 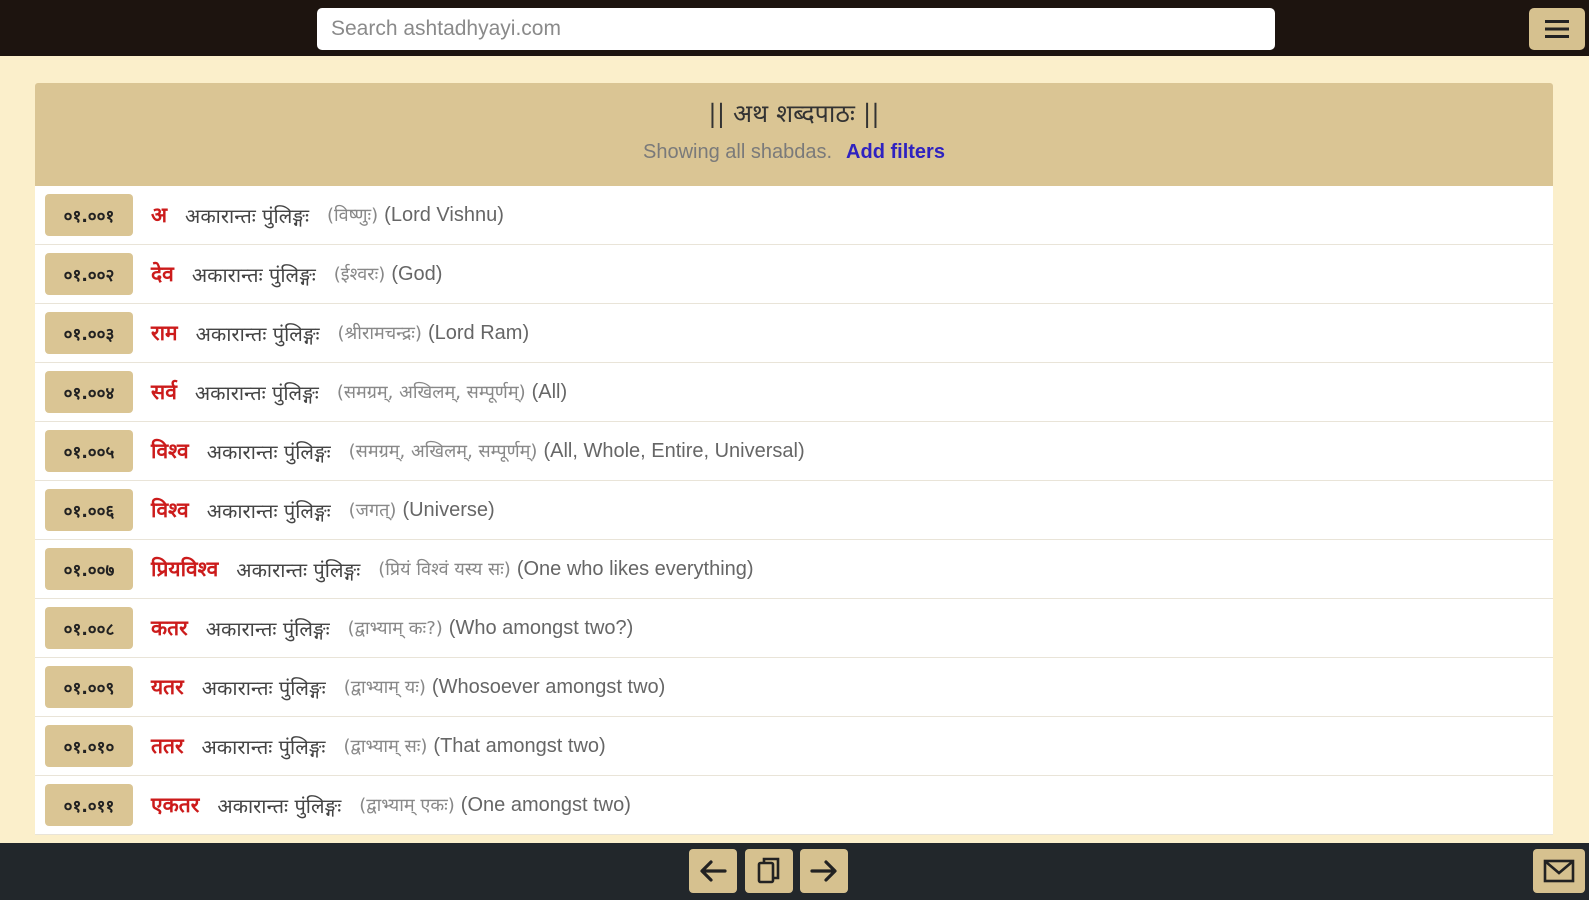 What do you see at coordinates (164, 333) in the screenshot?
I see `shabda-word: राम` at bounding box center [164, 333].